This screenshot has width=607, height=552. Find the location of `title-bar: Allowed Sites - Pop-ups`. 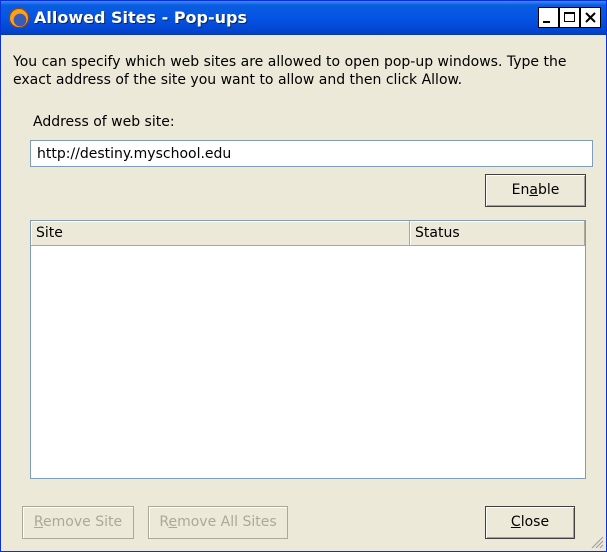

title-bar: Allowed Sites - Pop-ups is located at coordinates (303, 18).